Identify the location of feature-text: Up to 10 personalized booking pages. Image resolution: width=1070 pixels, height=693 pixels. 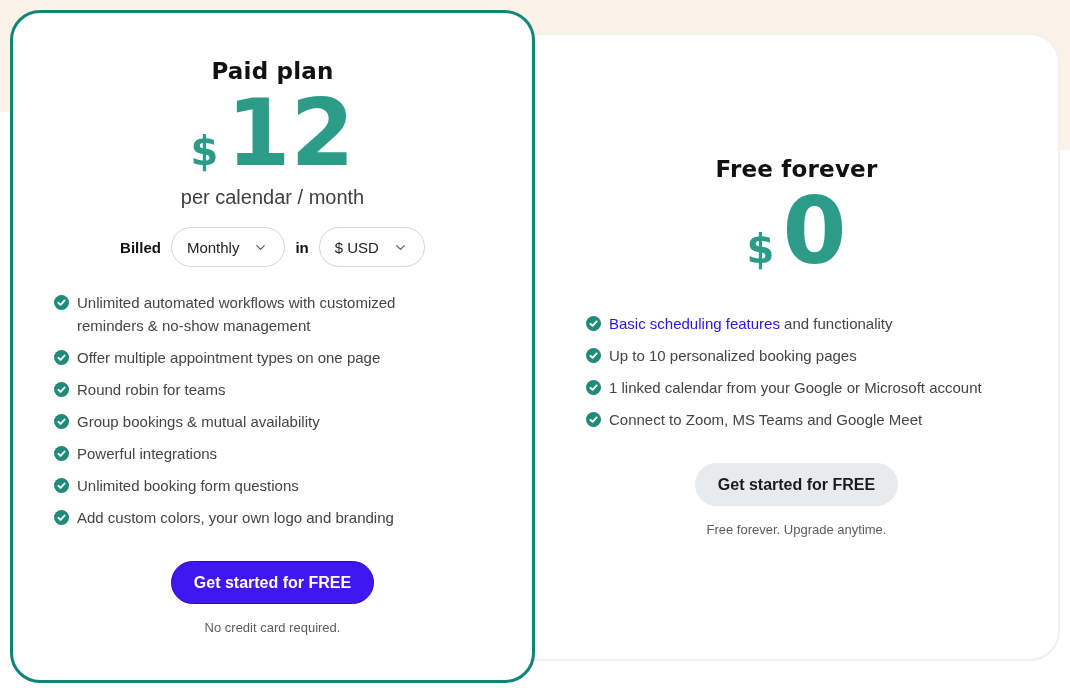
(733, 356).